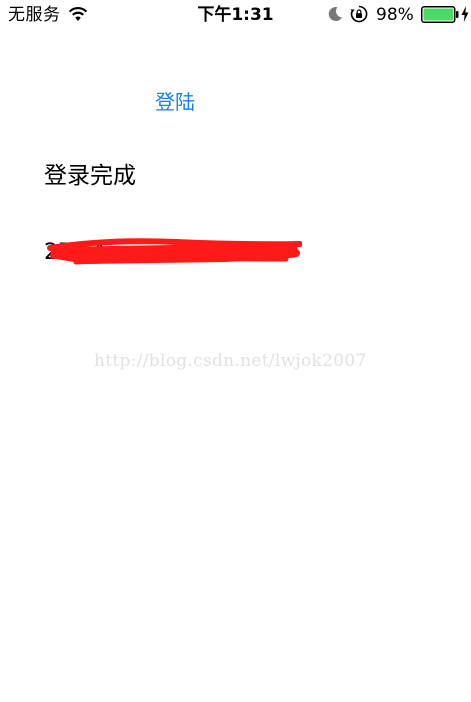 Image resolution: width=471 pixels, height=702 pixels. Describe the element at coordinates (90, 176) in the screenshot. I see `login-status-message: 登录完成` at that location.